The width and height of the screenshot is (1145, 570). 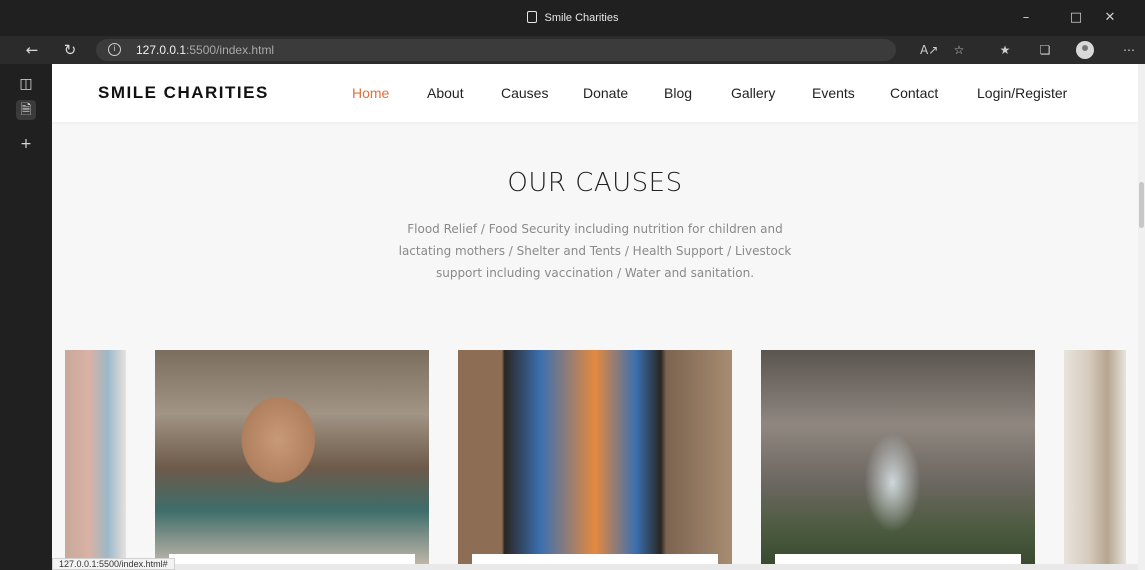 What do you see at coordinates (1005, 50) in the screenshot?
I see `favorites-icon: ★` at bounding box center [1005, 50].